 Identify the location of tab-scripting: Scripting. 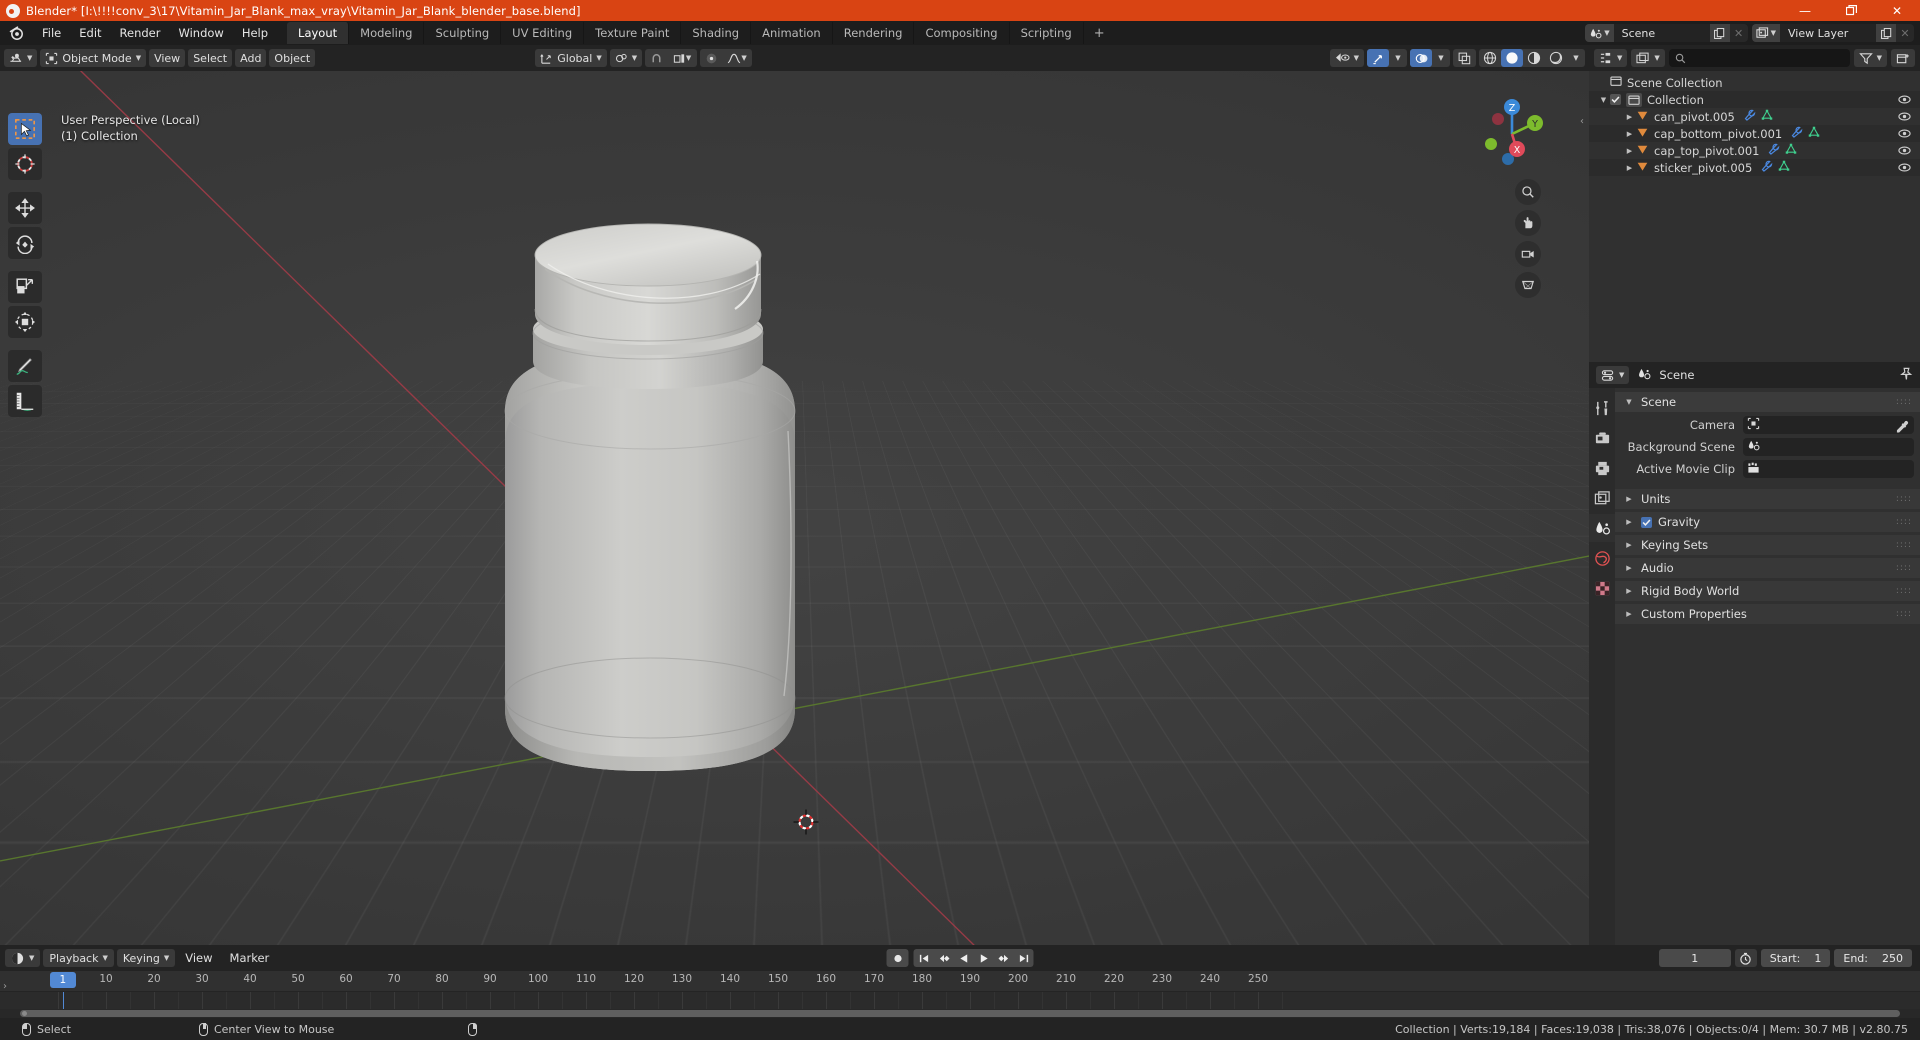
(1047, 33).